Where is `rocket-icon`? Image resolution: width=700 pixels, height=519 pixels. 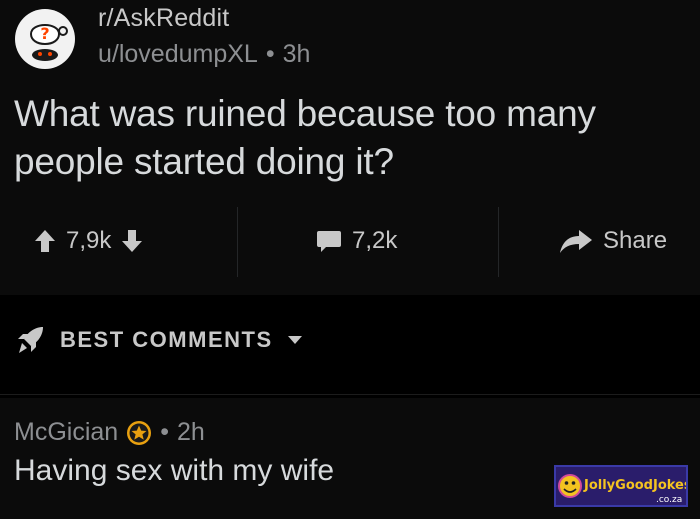
rocket-icon is located at coordinates (30, 340).